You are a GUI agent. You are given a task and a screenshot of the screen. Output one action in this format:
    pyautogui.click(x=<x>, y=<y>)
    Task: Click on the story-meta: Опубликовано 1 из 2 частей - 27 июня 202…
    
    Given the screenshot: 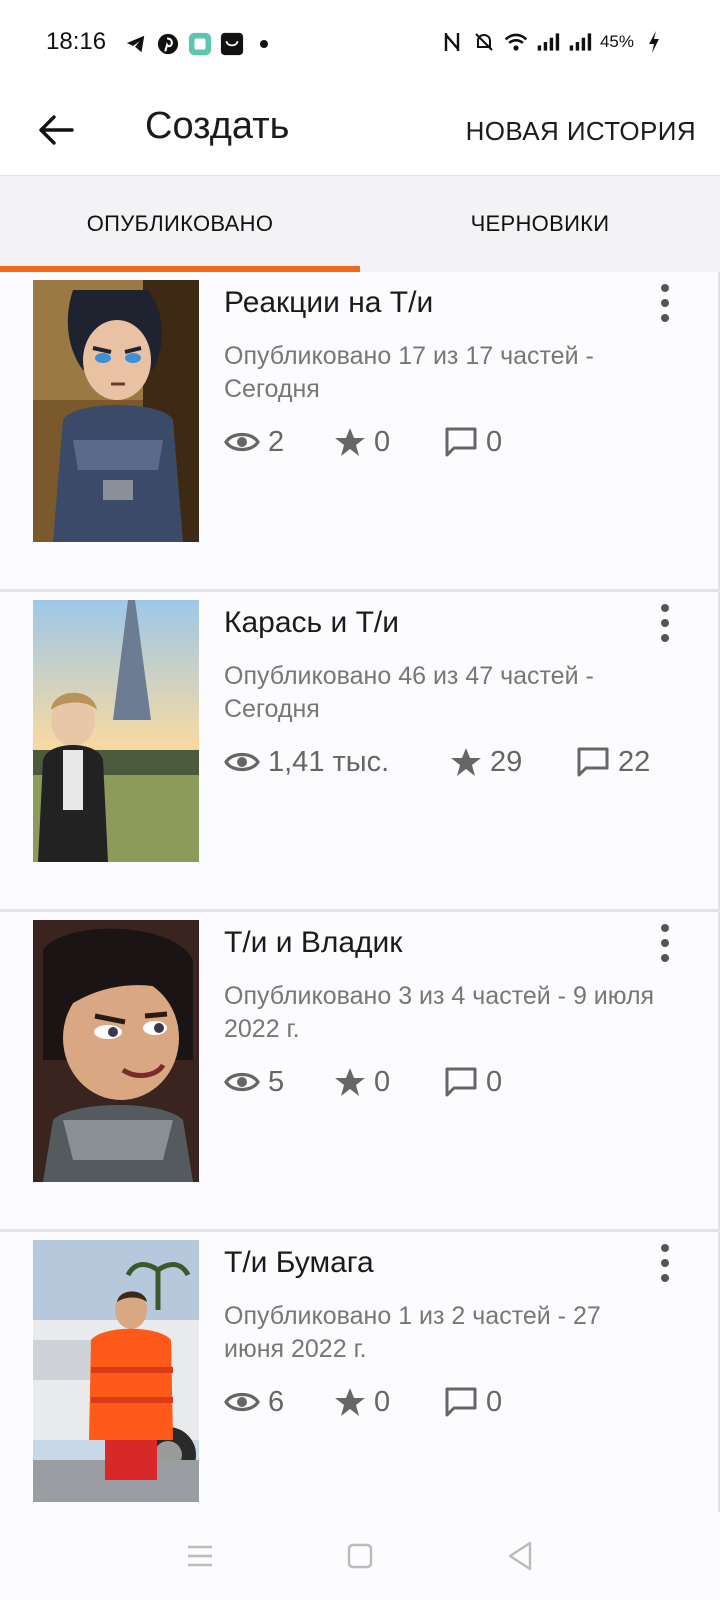 What is the action you would take?
    pyautogui.click(x=412, y=1332)
    